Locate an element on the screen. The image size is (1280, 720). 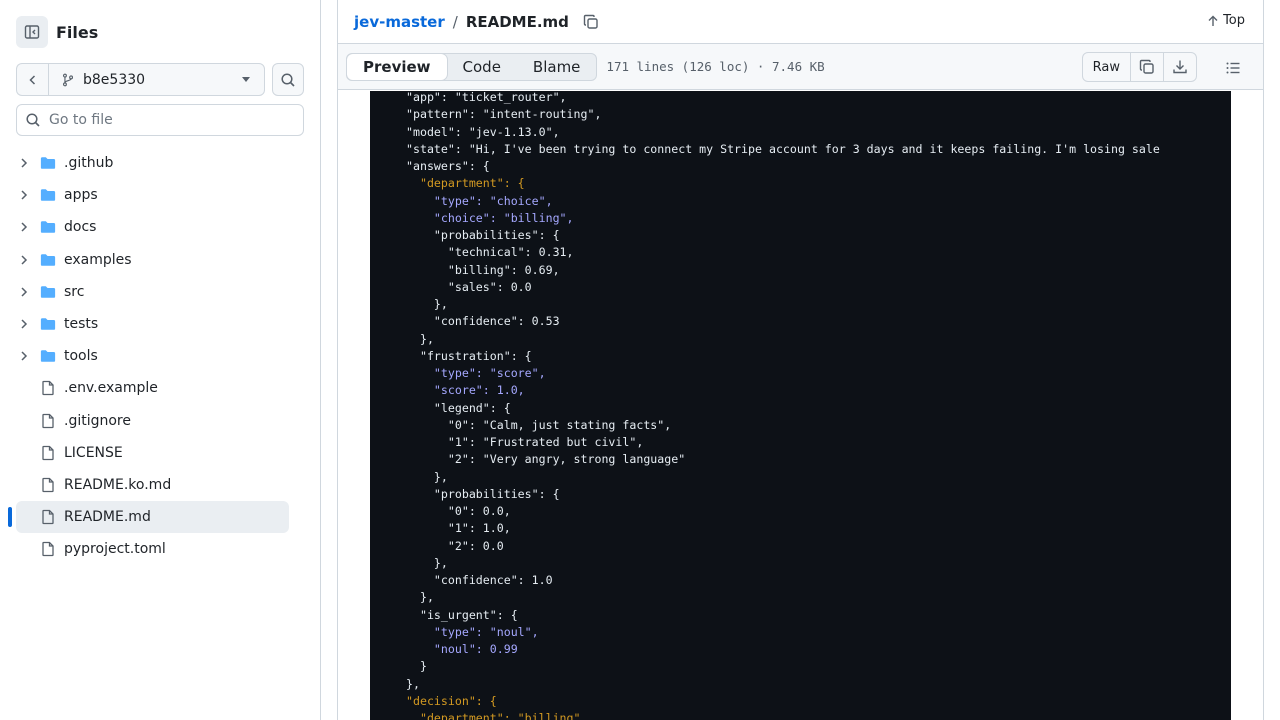
download-button is located at coordinates (1179, 67).